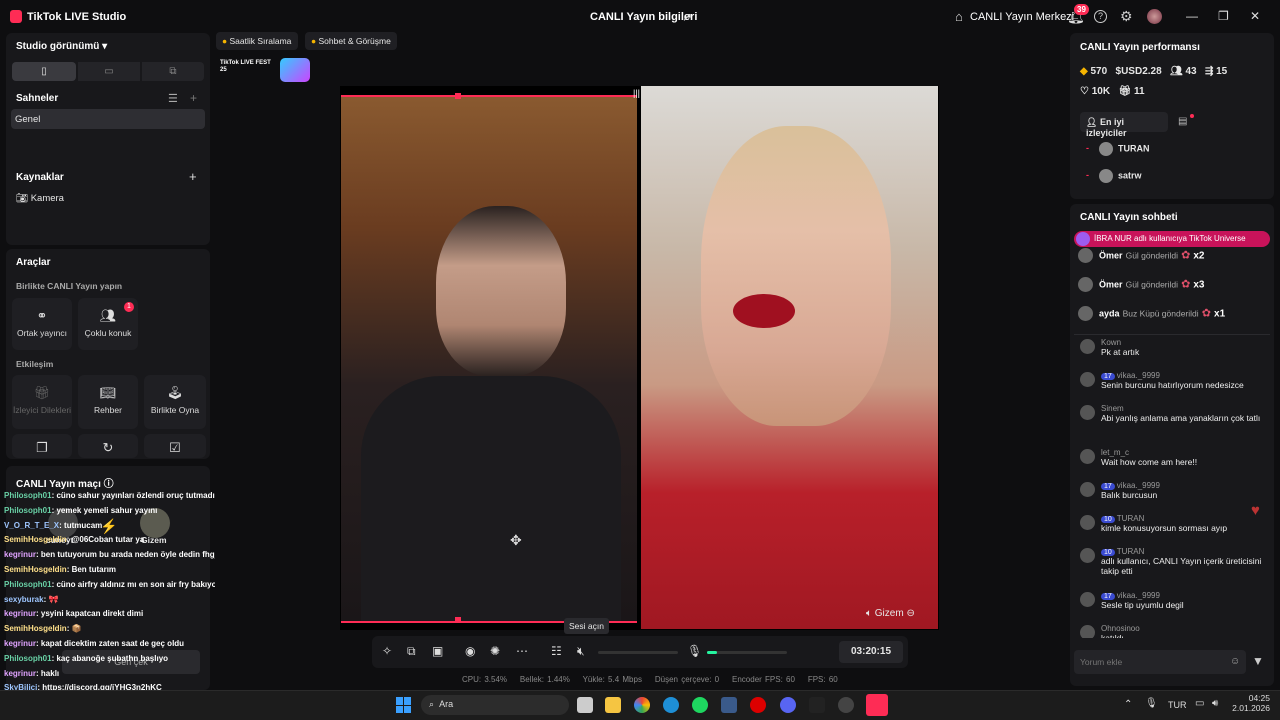 The width and height of the screenshot is (1280, 720). What do you see at coordinates (638, 652) in the screenshot?
I see `speaker-volume-slider` at bounding box center [638, 652].